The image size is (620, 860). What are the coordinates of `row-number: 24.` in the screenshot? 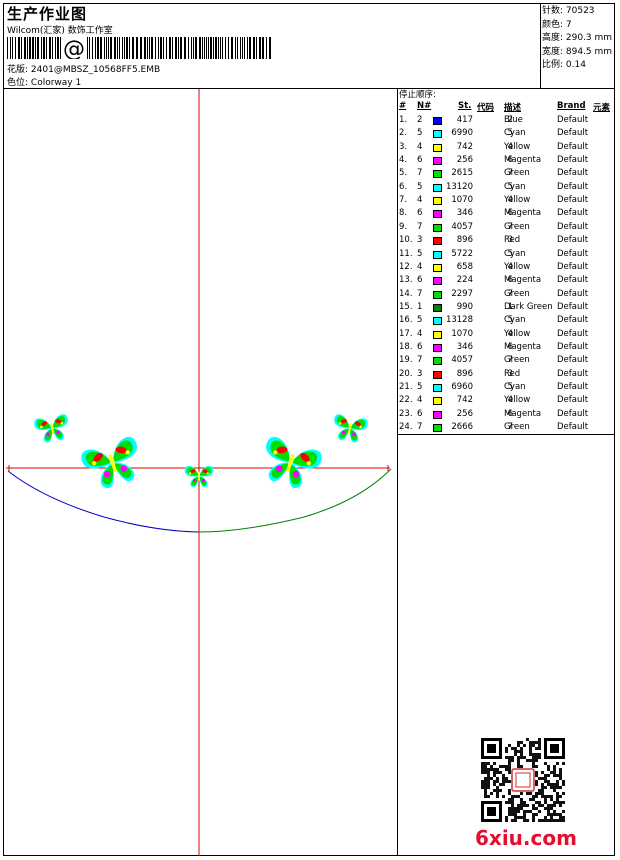 It's located at (406, 427).